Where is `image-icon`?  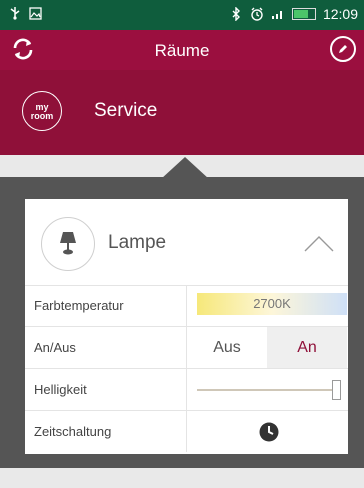 image-icon is located at coordinates (35, 13).